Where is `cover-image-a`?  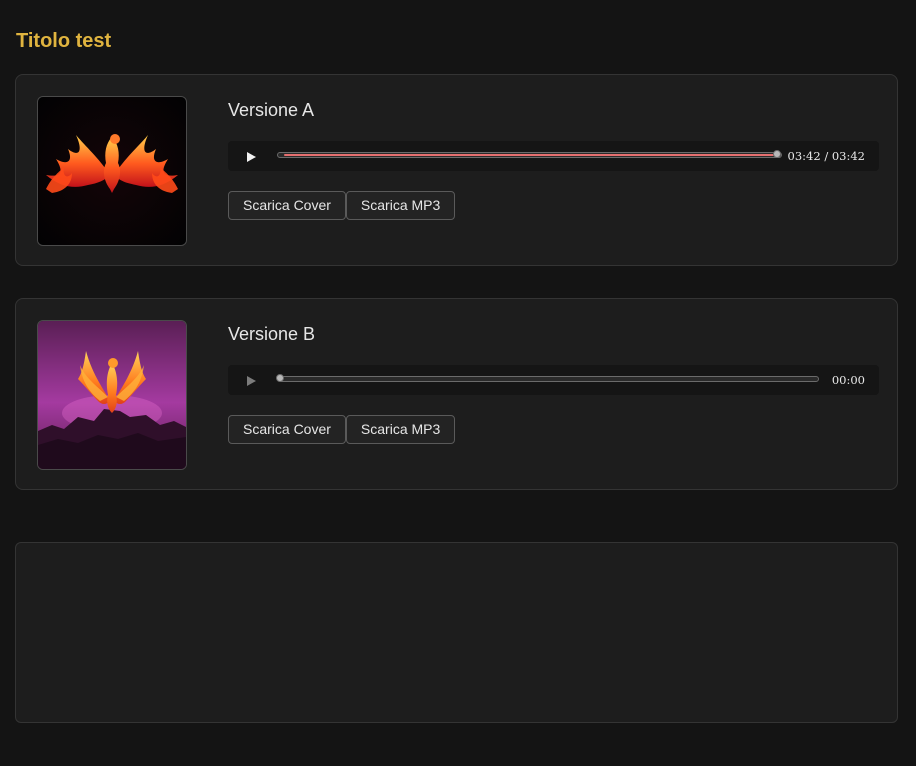
cover-image-a is located at coordinates (112, 171).